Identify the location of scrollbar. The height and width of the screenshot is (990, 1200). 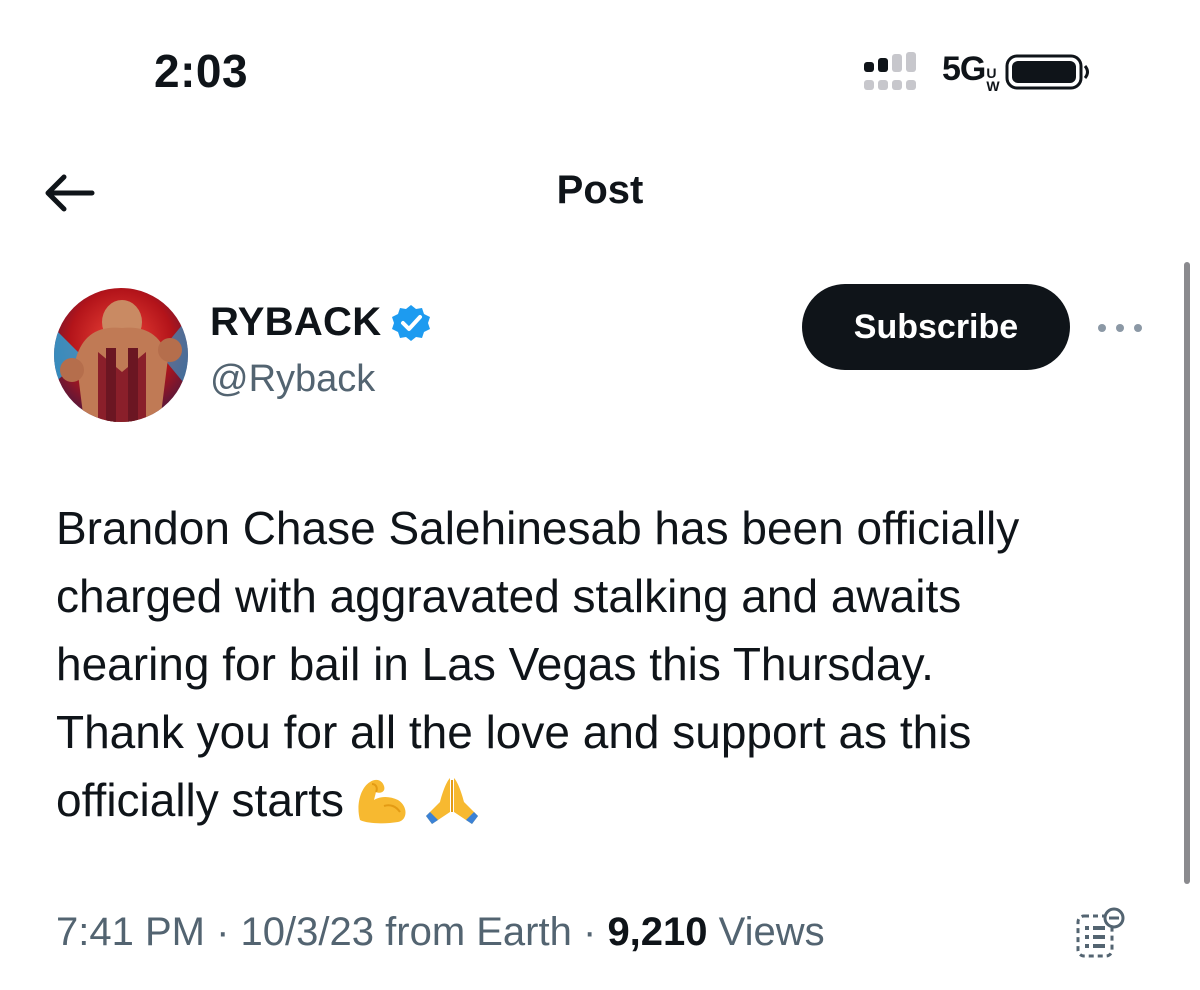
(1187, 573).